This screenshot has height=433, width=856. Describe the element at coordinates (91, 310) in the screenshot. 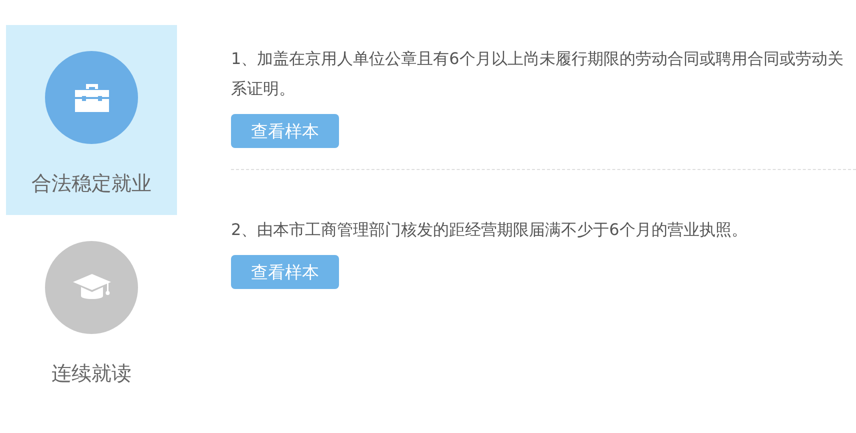

I see `category-tab: 连续就读` at that location.